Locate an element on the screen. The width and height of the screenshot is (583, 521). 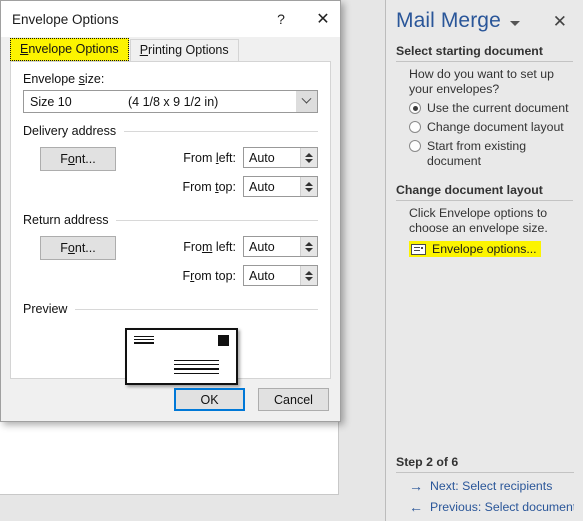
return-from-top-value: Auto is located at coordinates (262, 275).